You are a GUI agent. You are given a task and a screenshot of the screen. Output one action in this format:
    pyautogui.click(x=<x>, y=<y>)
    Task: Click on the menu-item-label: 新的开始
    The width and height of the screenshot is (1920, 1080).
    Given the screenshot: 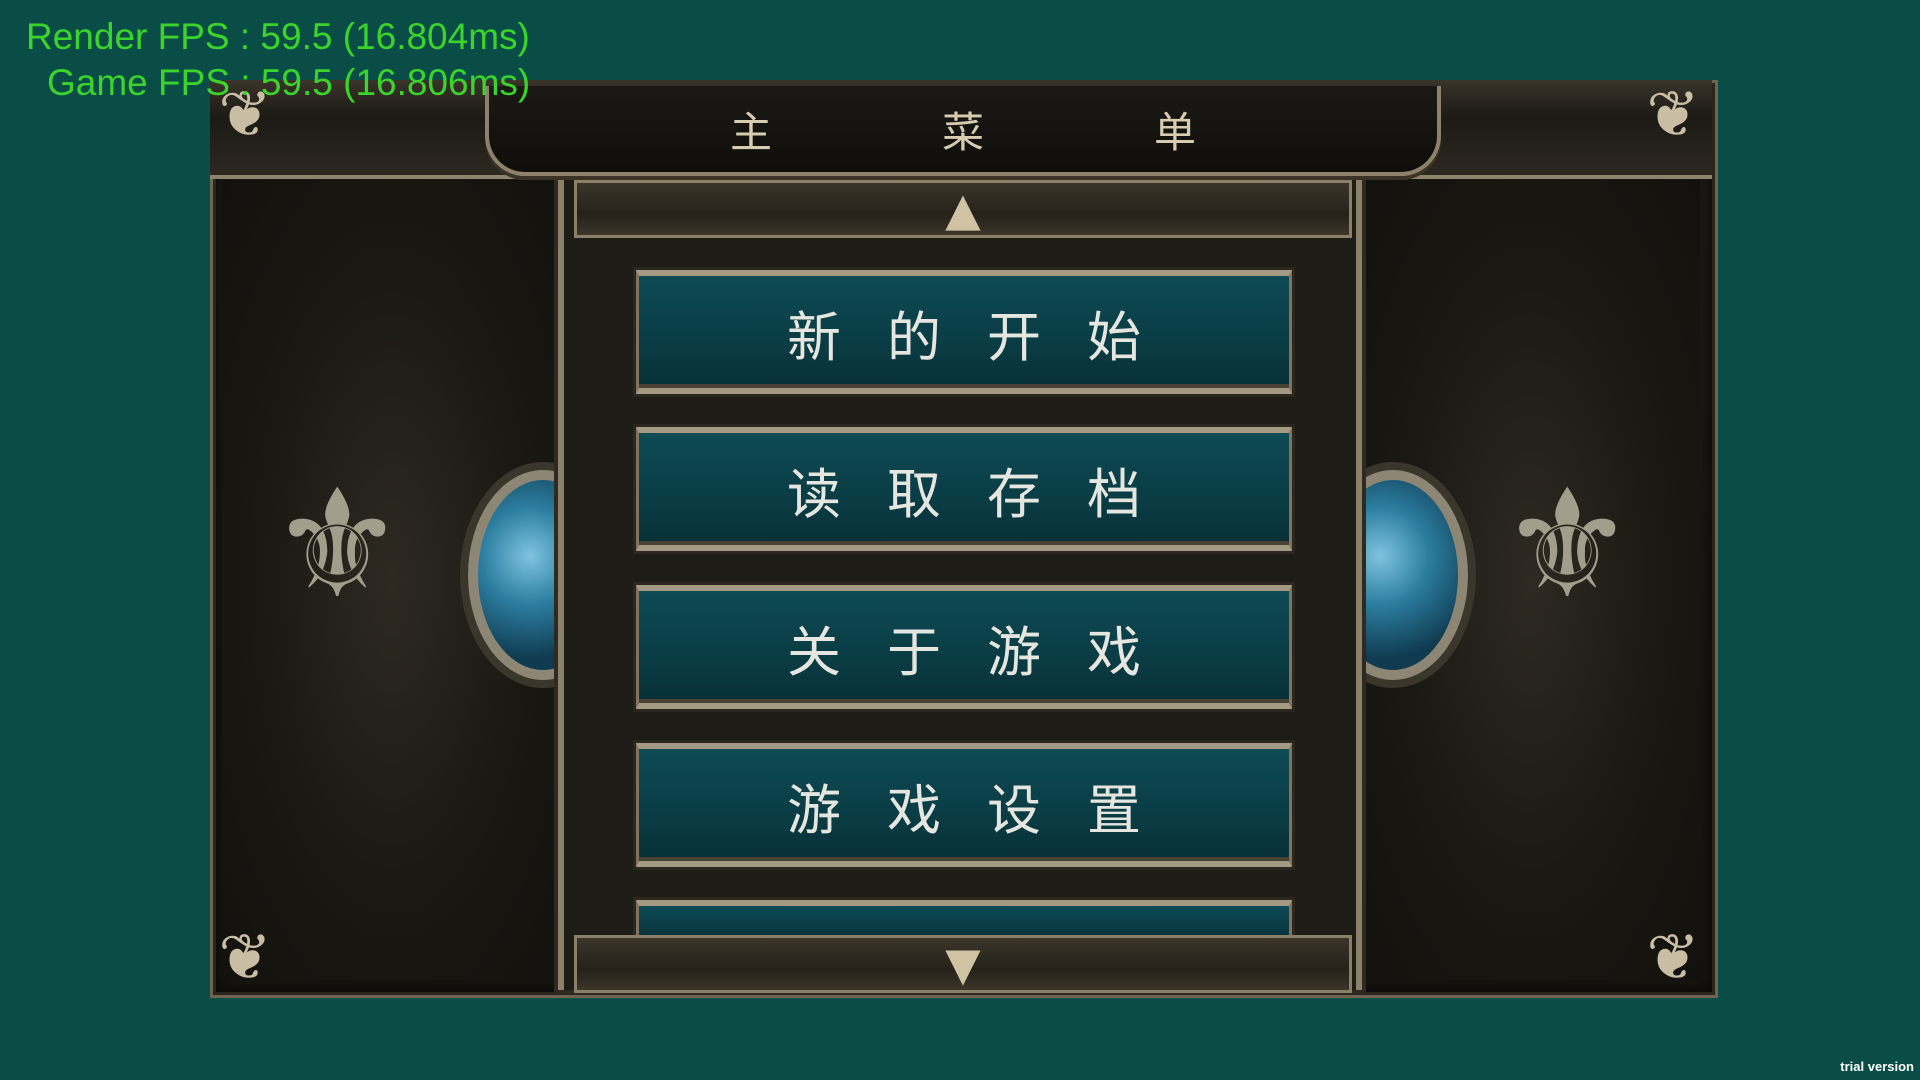 What is the action you would take?
    pyautogui.click(x=987, y=337)
    